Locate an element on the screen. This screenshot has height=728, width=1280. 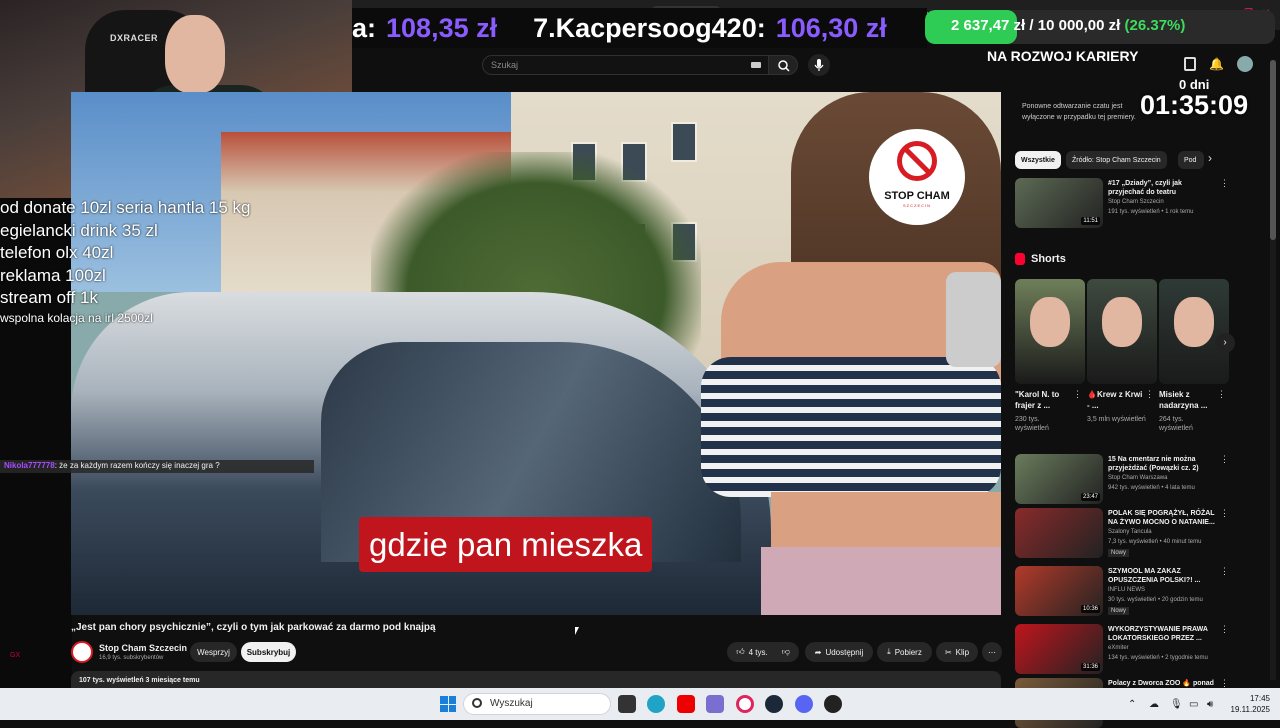
youtube-app-icon is located at coordinates (686, 704).